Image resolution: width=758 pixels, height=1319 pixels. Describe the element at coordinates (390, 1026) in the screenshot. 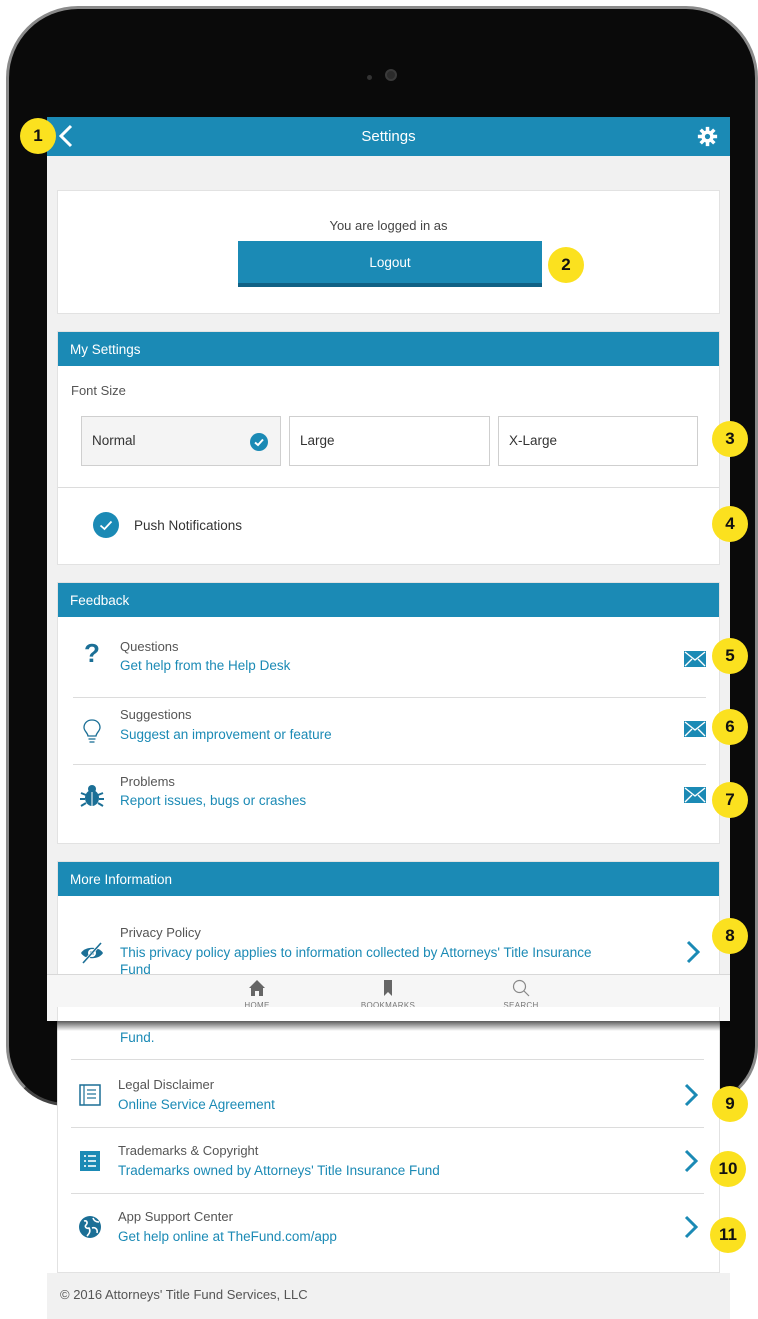

I see `screen-bottom-shadow` at that location.